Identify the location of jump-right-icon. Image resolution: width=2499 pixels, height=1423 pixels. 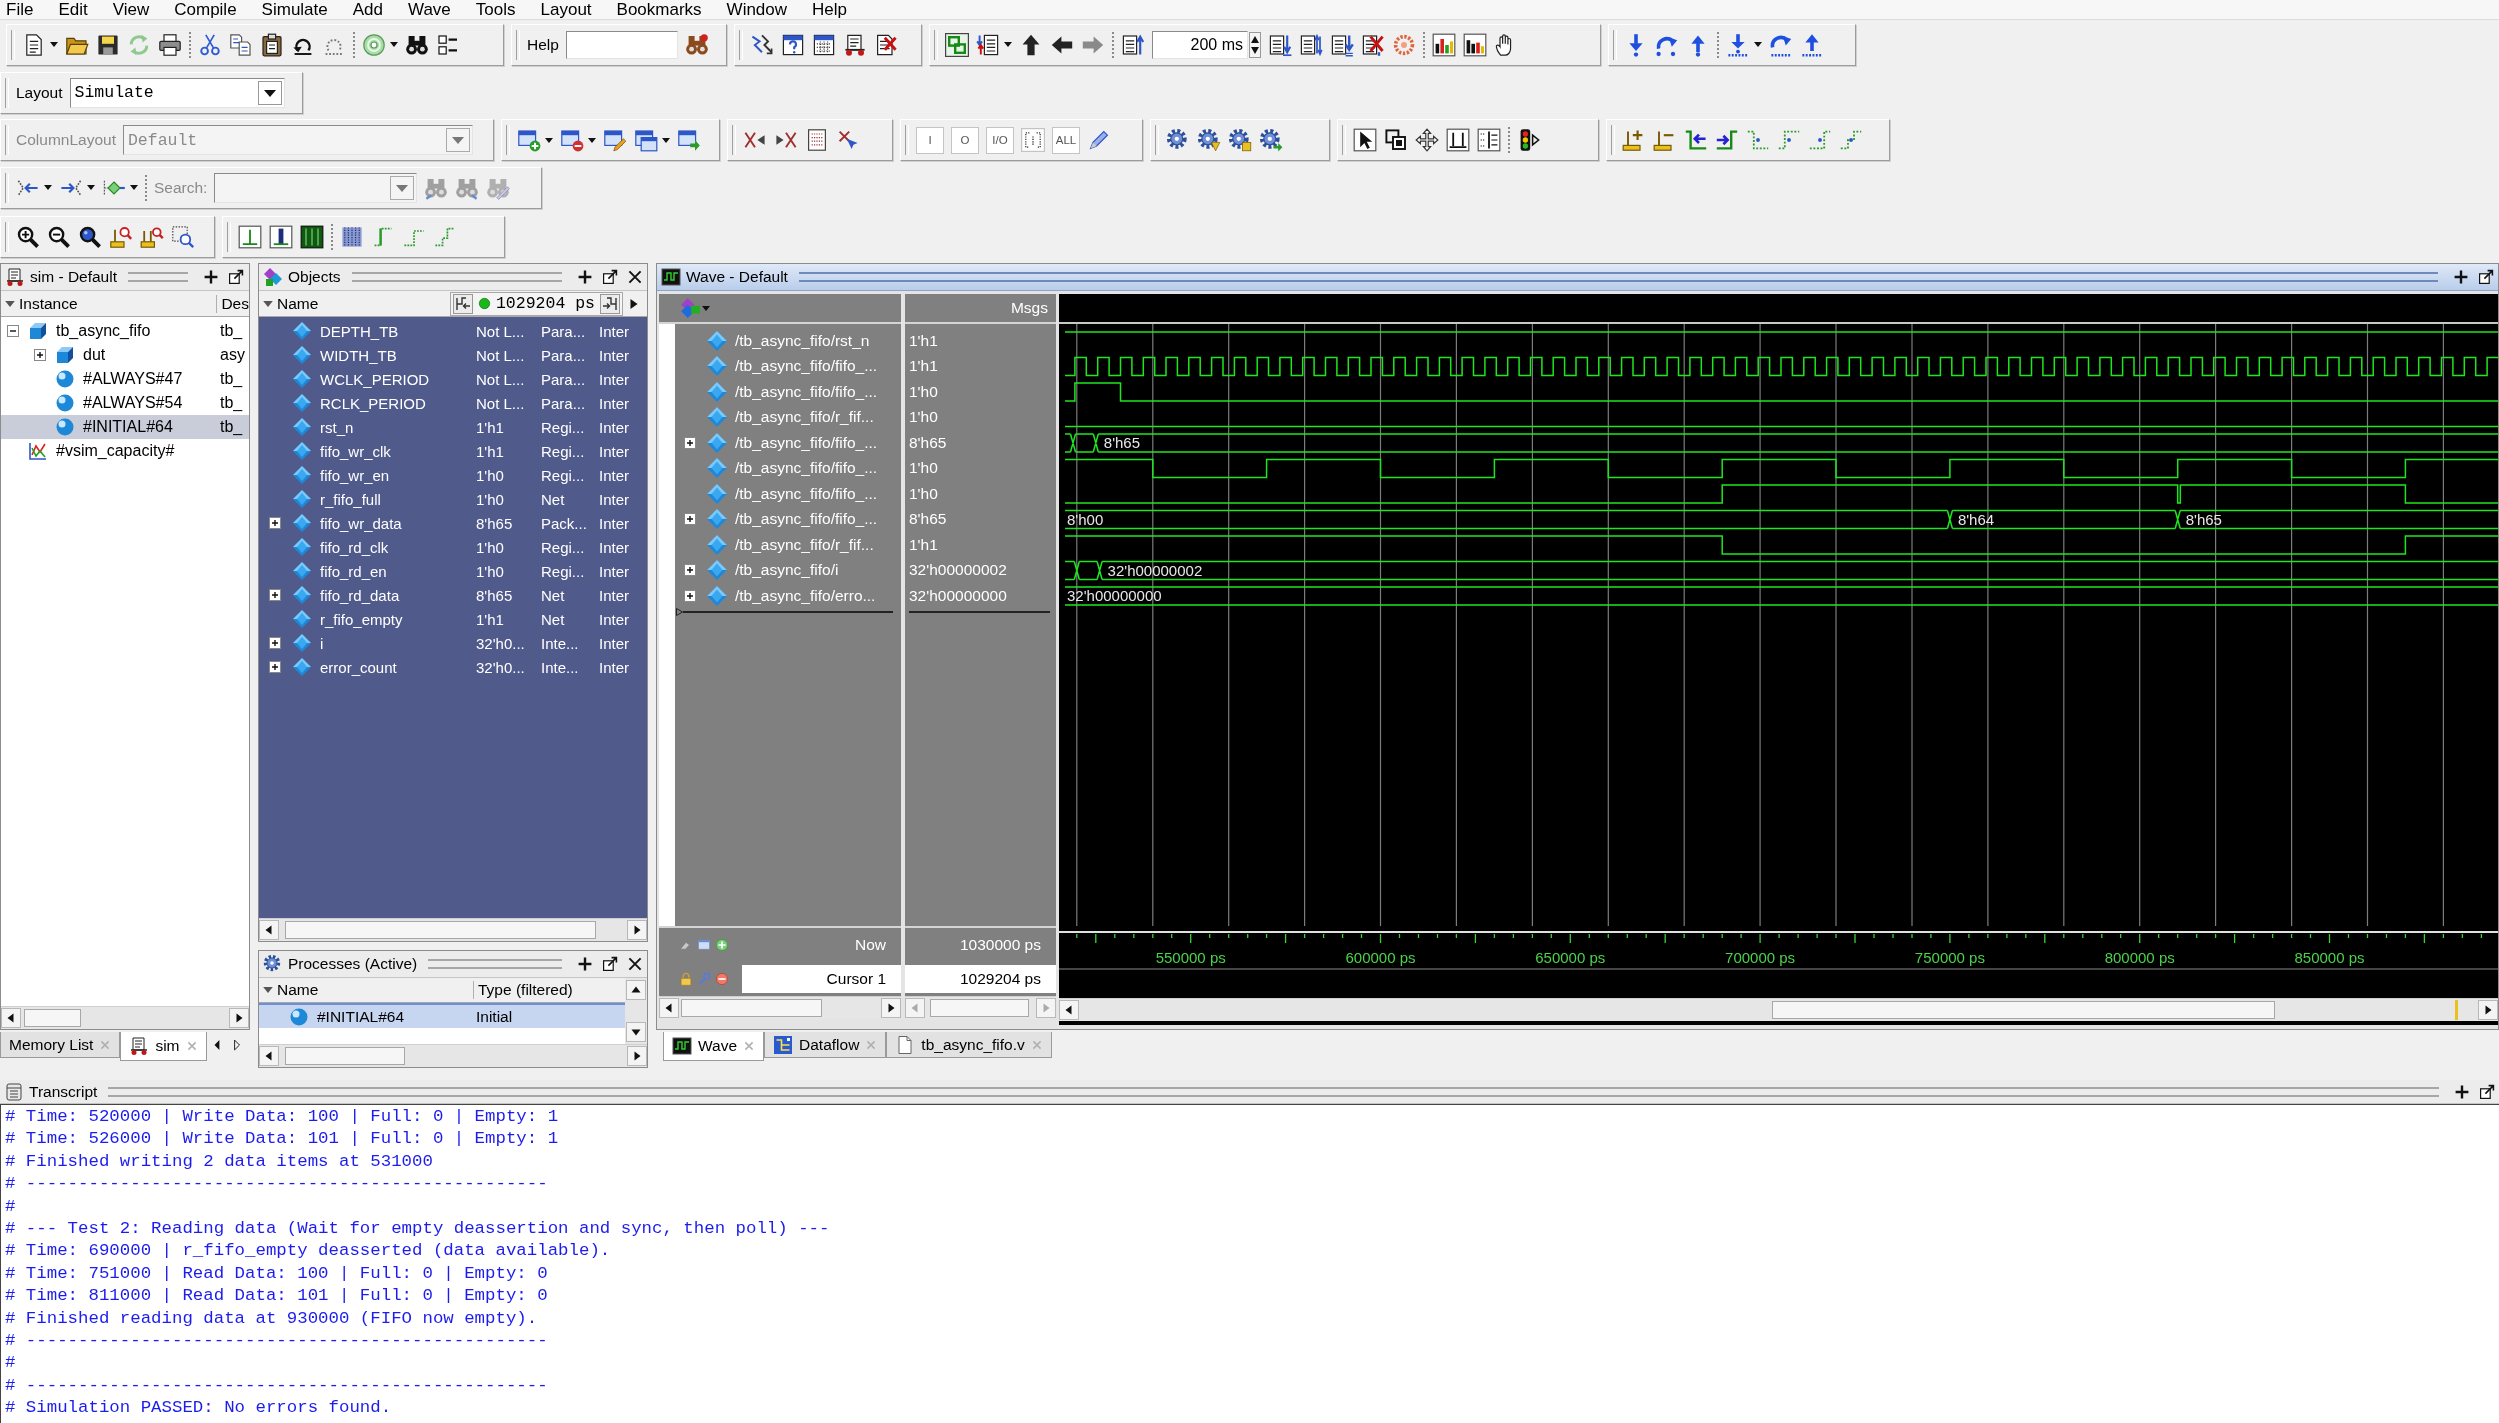
(610, 303).